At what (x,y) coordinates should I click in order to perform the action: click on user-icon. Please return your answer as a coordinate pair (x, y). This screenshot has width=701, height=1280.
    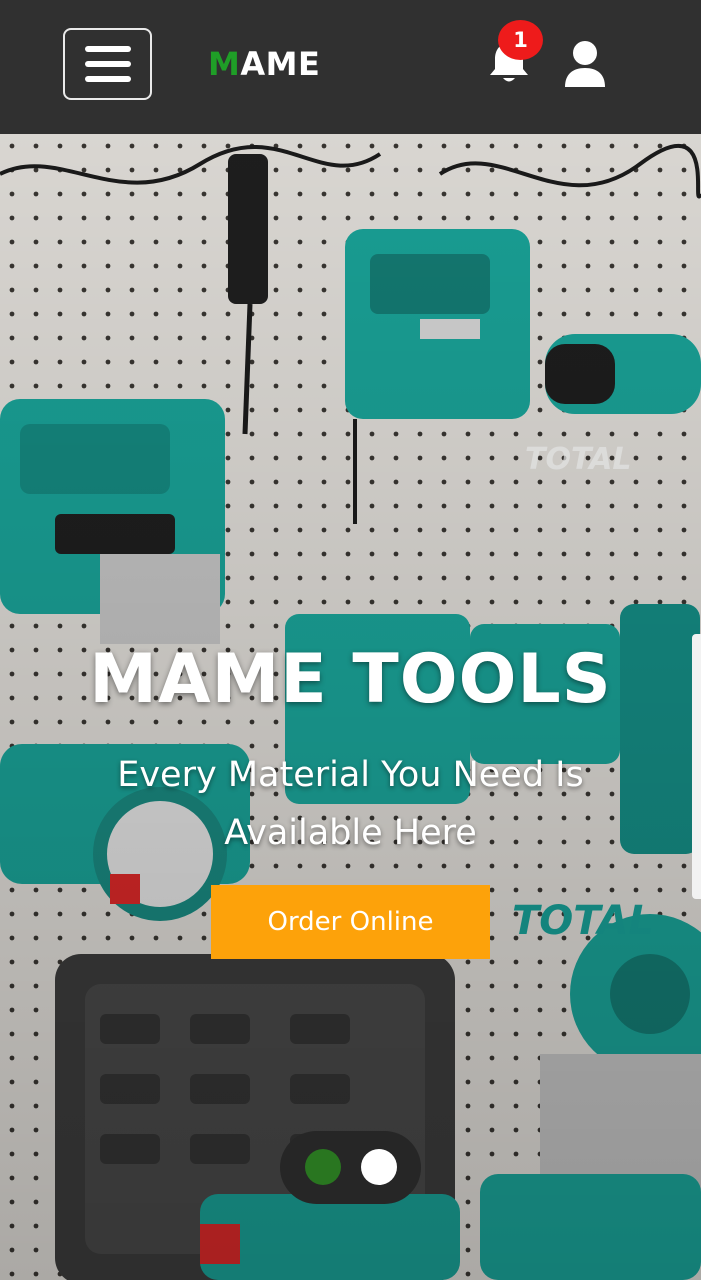
    Looking at the image, I should click on (585, 64).